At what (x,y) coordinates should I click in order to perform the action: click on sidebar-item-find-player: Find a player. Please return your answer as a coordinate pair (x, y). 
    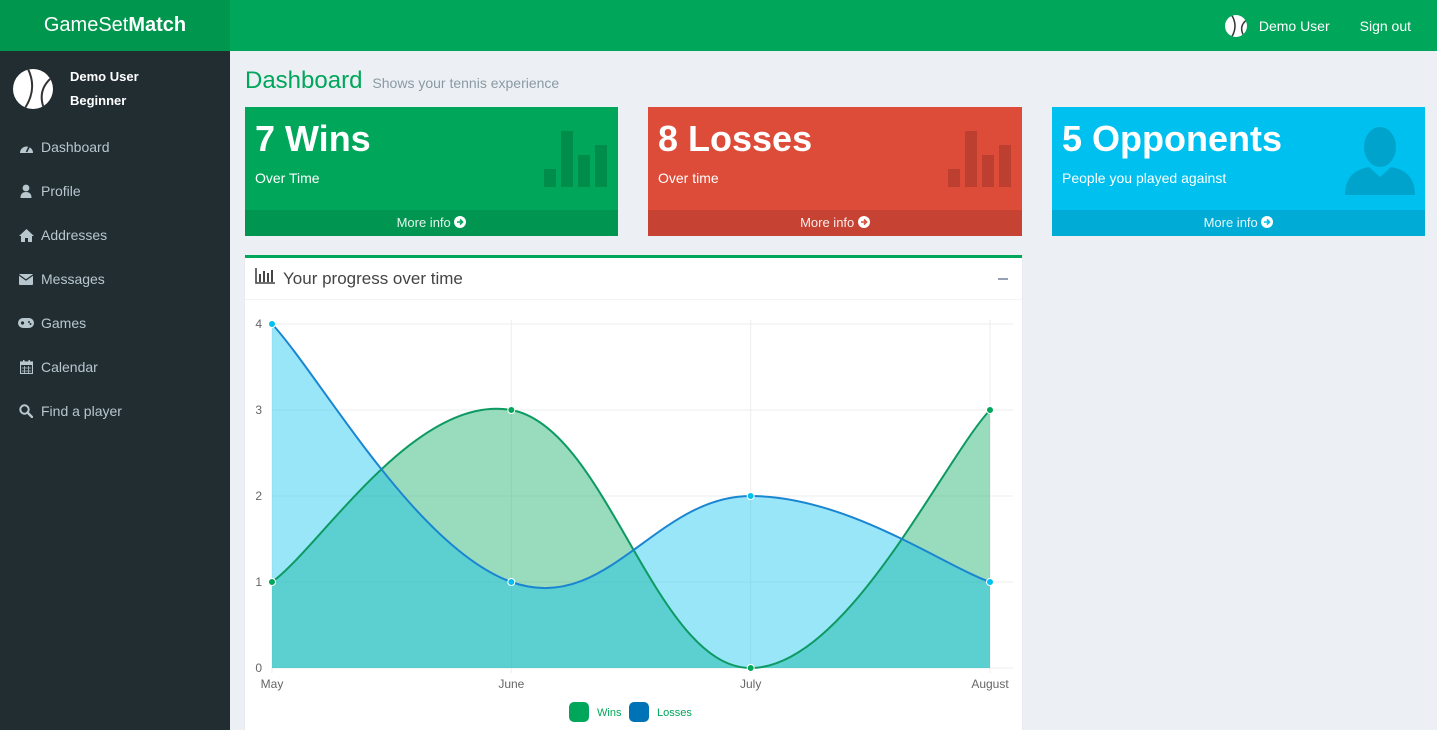
    Looking at the image, I should click on (115, 411).